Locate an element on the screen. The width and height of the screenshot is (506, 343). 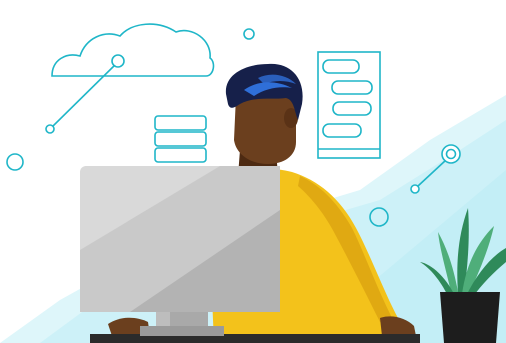
node-connector-icon is located at coordinates (85, 94).